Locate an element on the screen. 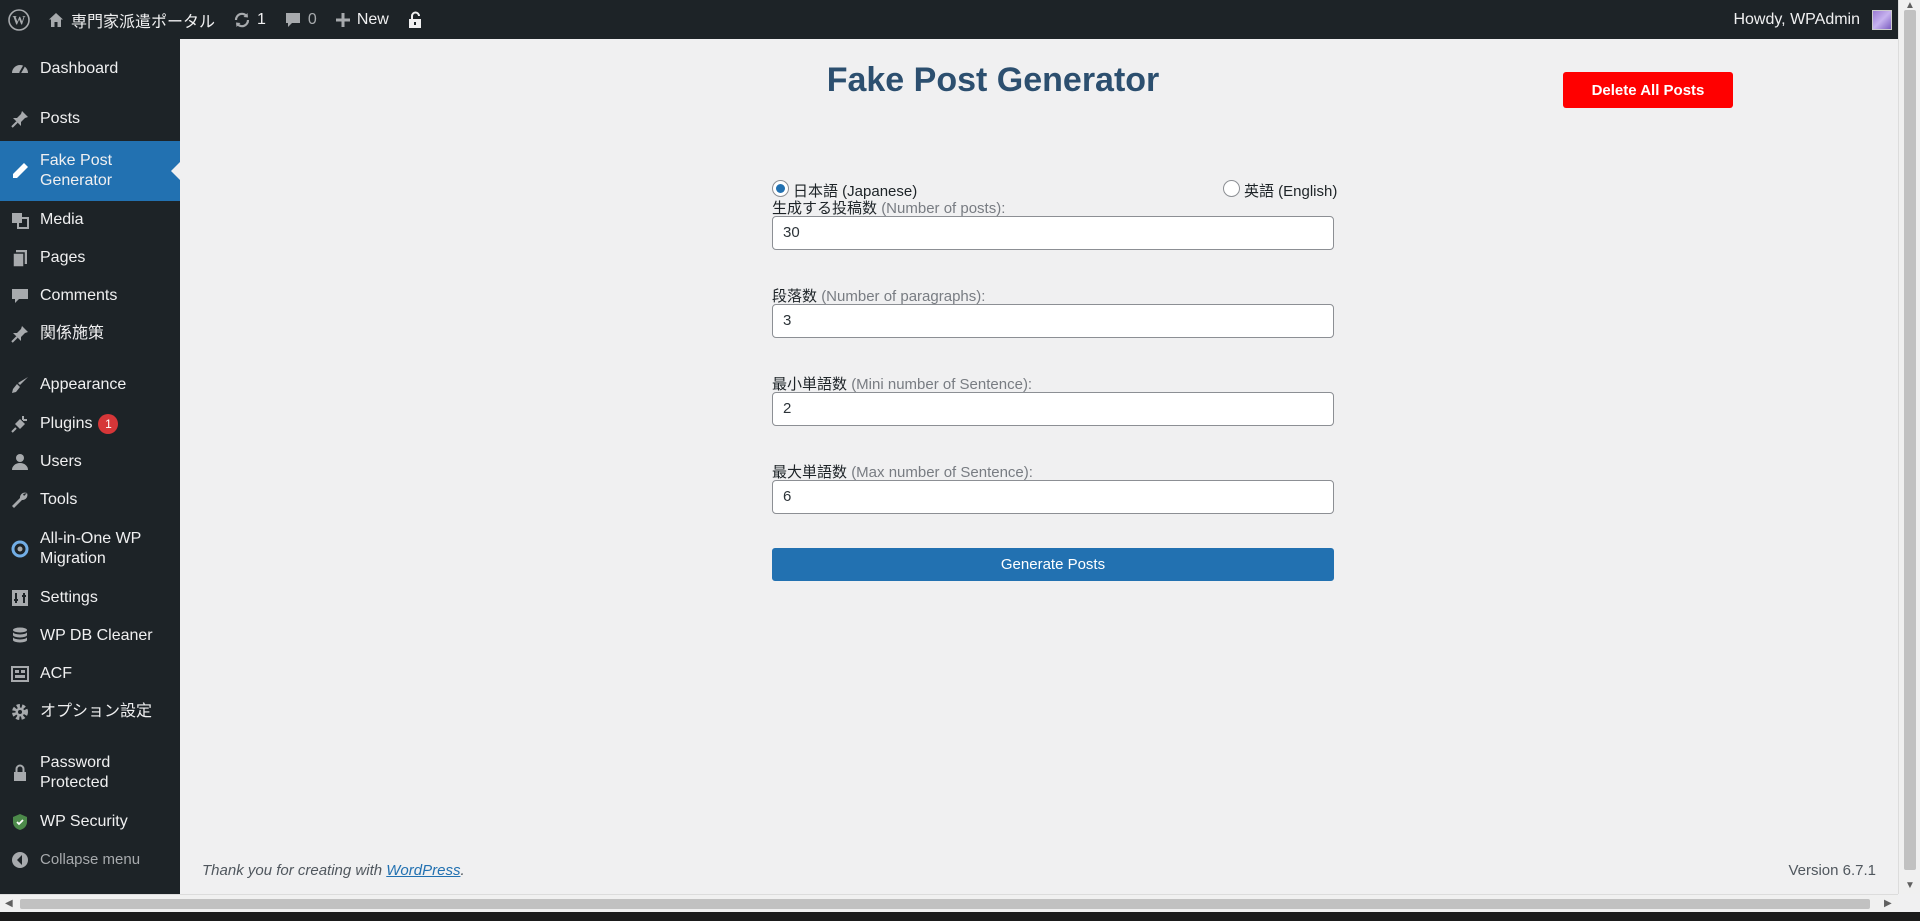 The height and width of the screenshot is (921, 1920). shield-icon is located at coordinates (20, 822).